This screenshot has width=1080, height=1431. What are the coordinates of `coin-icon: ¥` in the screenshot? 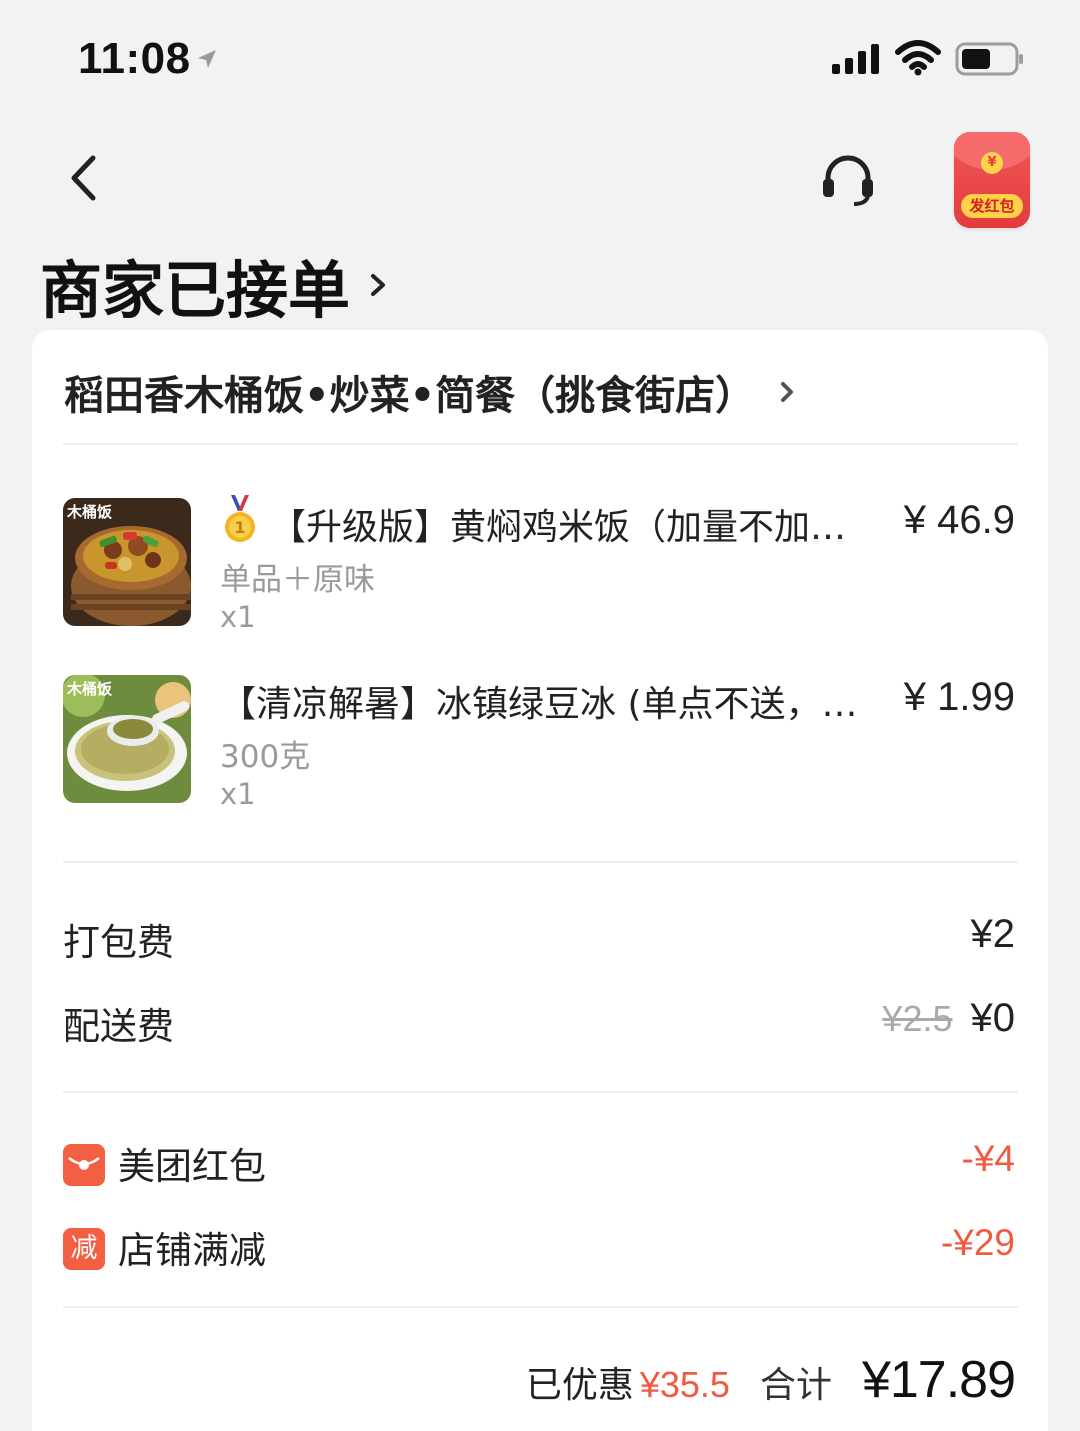 It's located at (992, 163).